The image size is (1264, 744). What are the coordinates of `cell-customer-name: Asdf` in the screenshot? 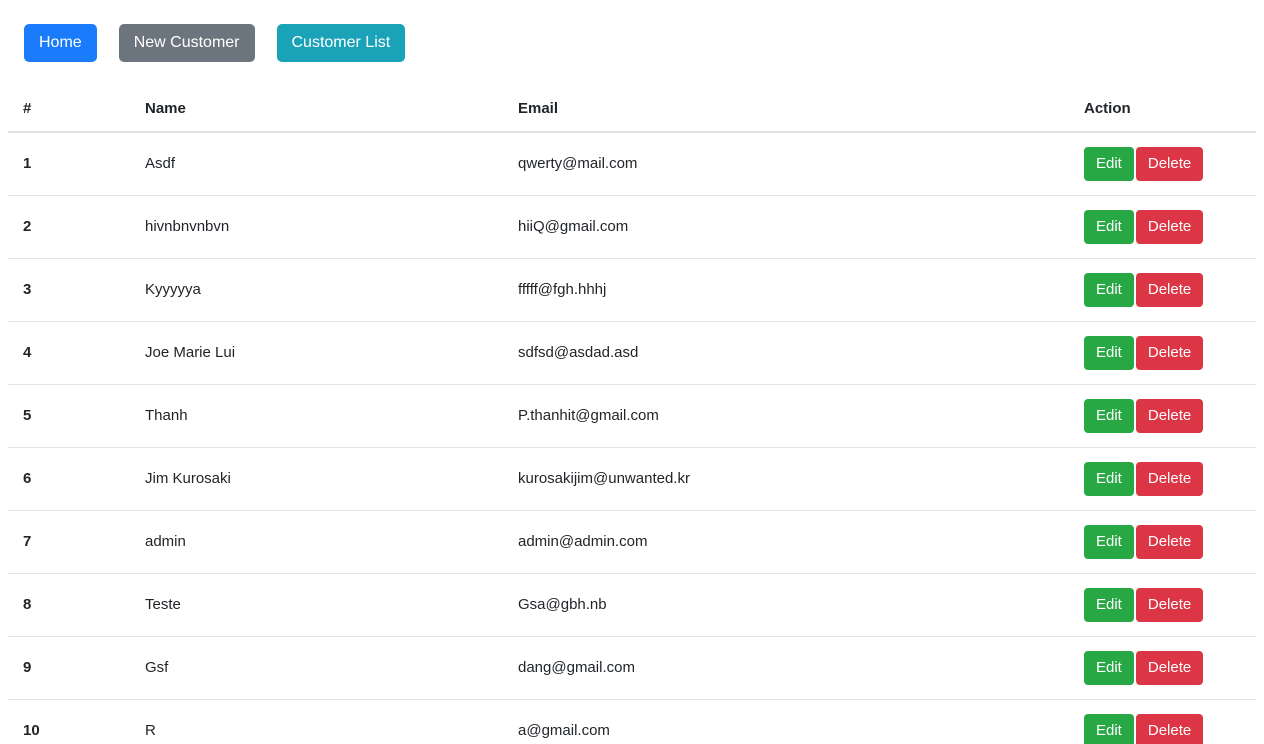 It's located at (160, 164).